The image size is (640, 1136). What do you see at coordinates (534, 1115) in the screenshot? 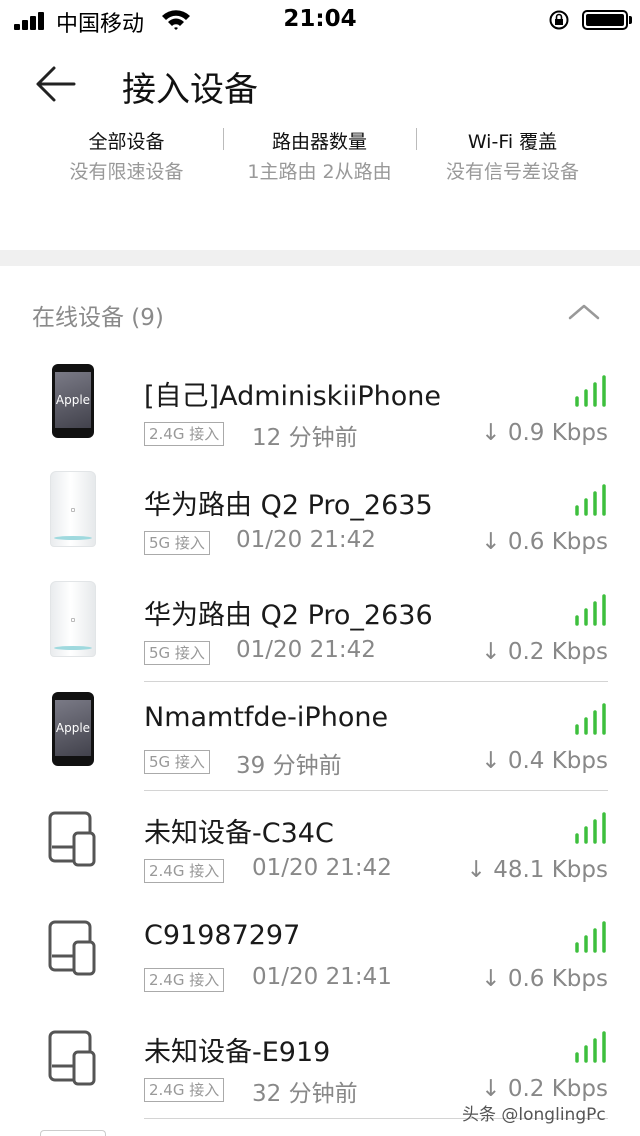
I see `watermark: 头条 @longlingPc` at bounding box center [534, 1115].